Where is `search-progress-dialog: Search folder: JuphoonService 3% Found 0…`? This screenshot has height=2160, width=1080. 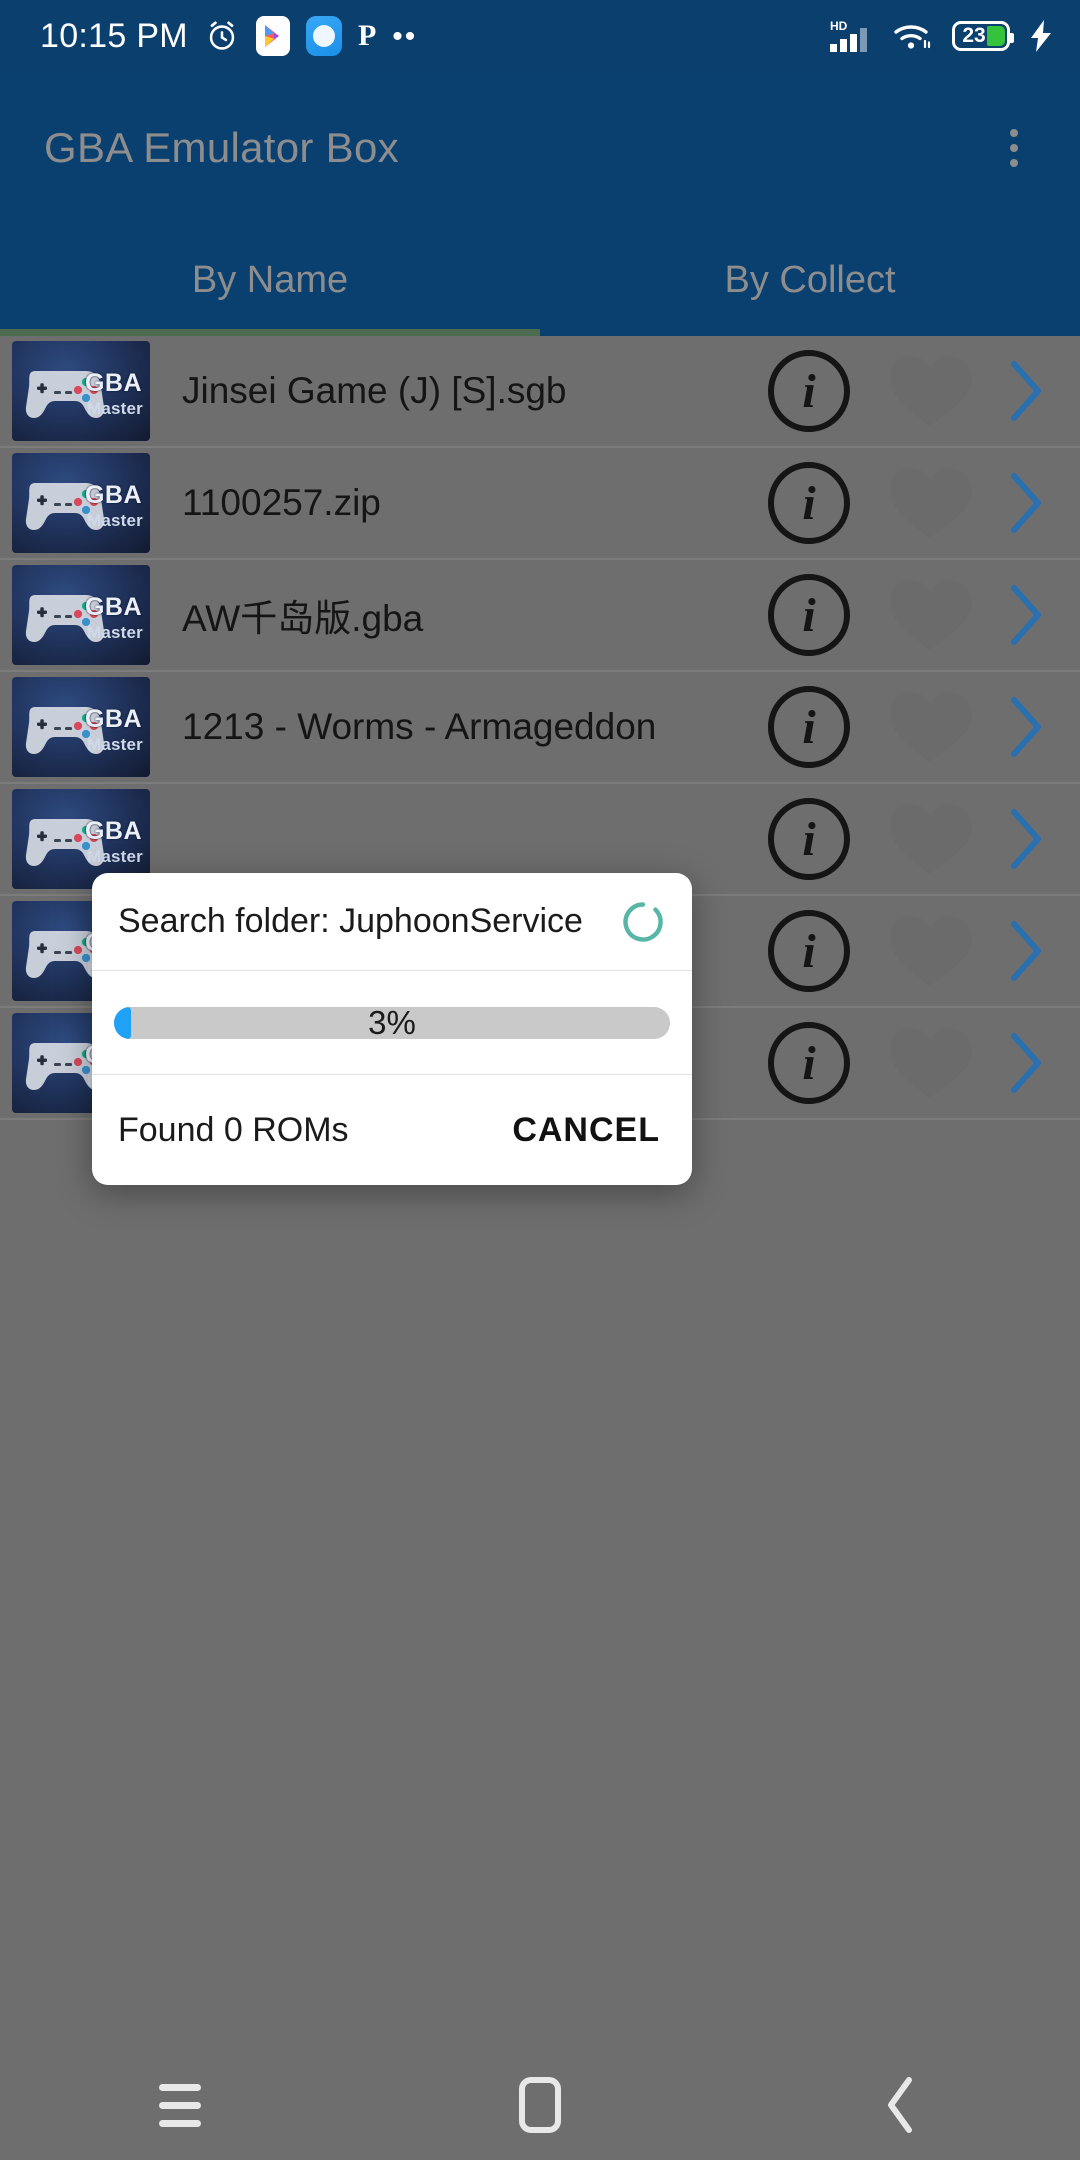 search-progress-dialog: Search folder: JuphoonService 3% Found 0… is located at coordinates (392, 1029).